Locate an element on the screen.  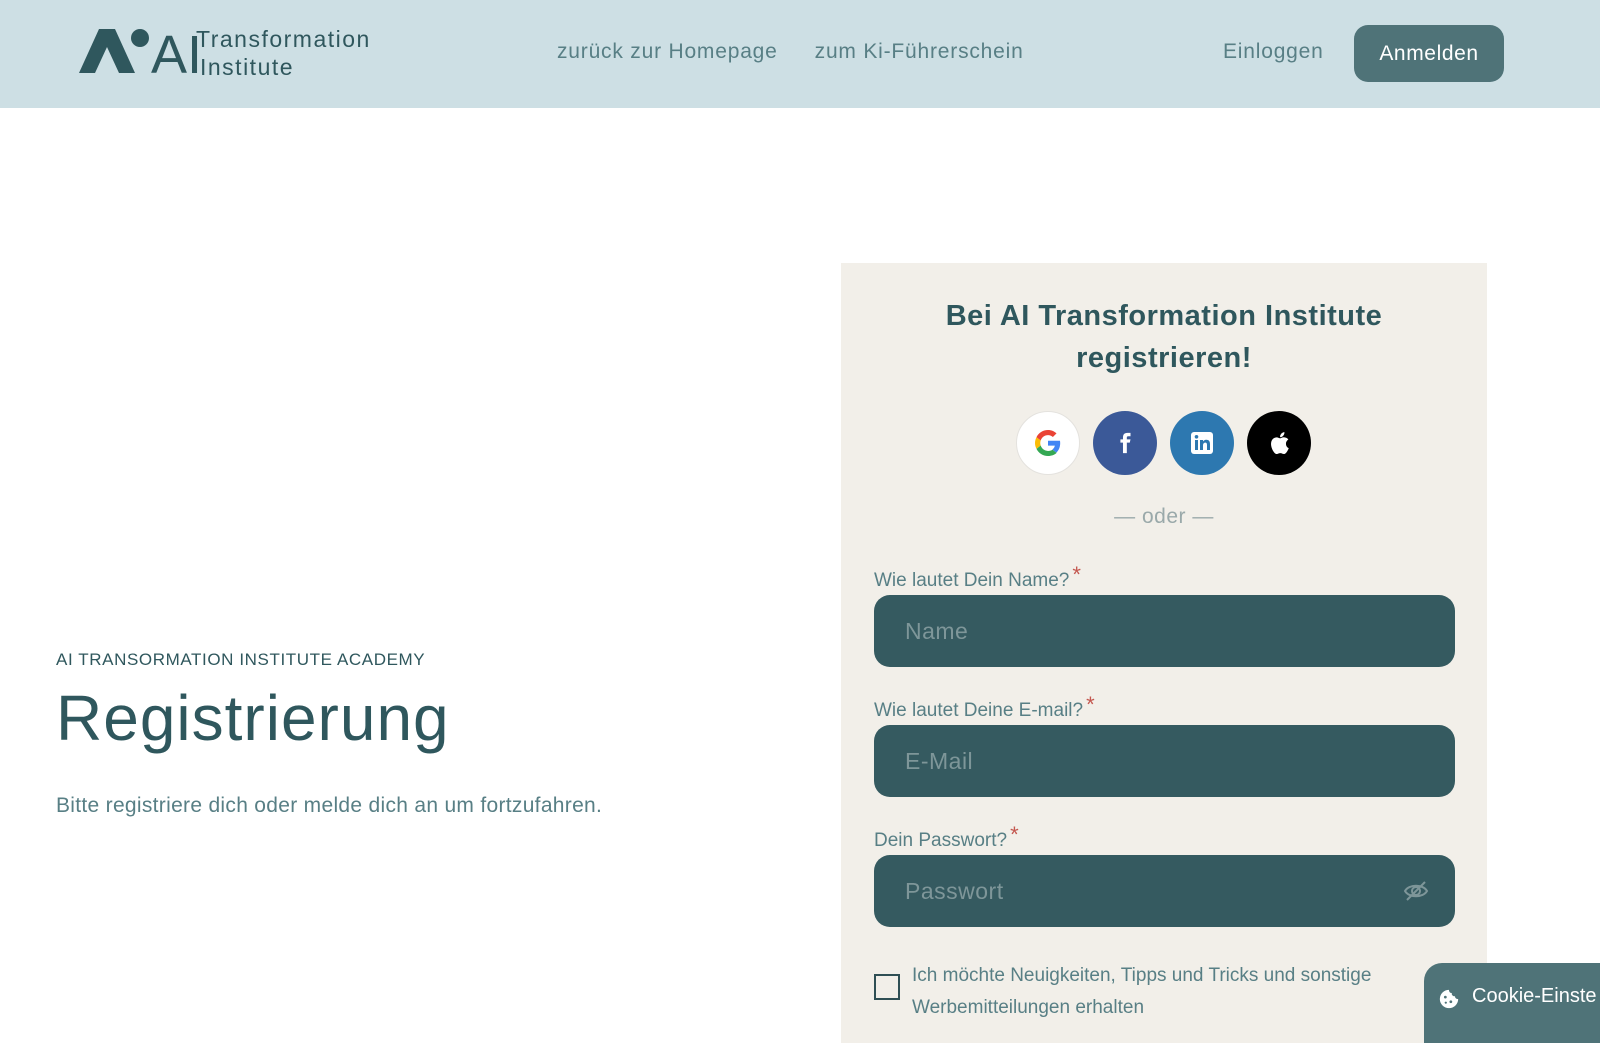
eyebrow: AI TRANSORMATION INSTITUTE ACADEMY is located at coordinates (241, 659).